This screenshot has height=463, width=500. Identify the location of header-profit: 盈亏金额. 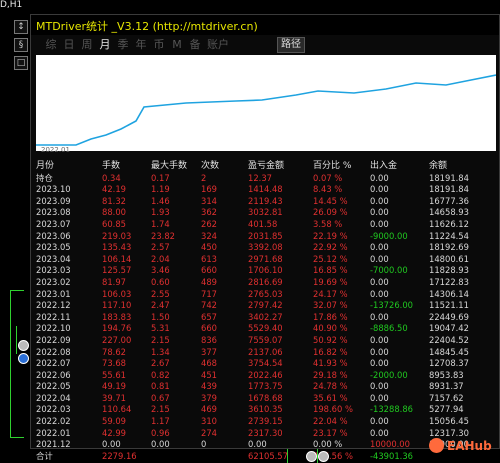
(266, 167).